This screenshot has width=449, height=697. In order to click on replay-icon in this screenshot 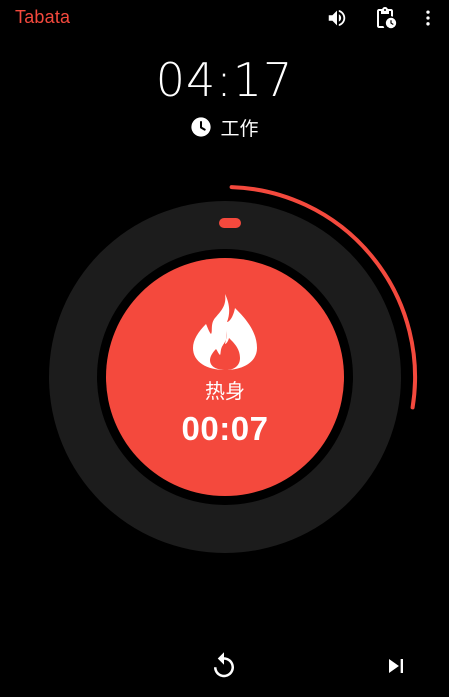, I will do `click(224, 665)`.